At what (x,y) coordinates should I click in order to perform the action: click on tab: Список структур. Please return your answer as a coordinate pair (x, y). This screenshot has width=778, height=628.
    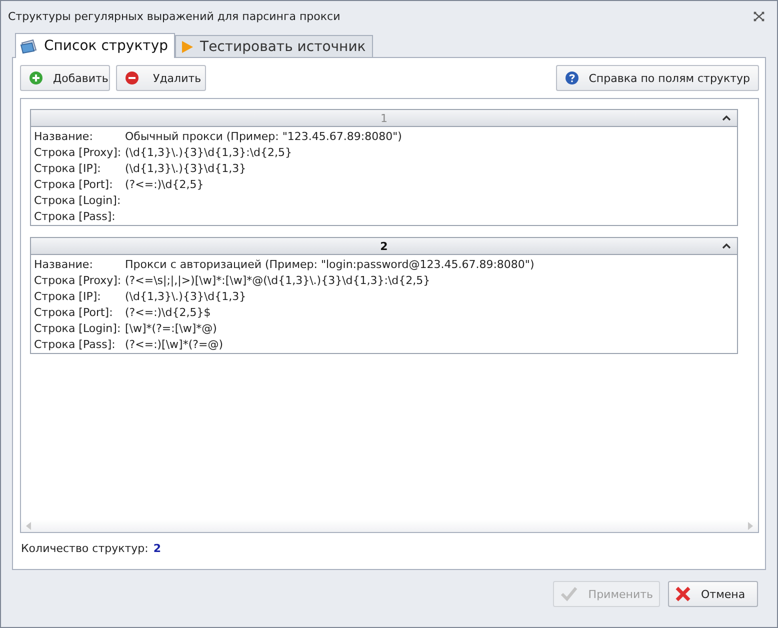
    Looking at the image, I should click on (95, 45).